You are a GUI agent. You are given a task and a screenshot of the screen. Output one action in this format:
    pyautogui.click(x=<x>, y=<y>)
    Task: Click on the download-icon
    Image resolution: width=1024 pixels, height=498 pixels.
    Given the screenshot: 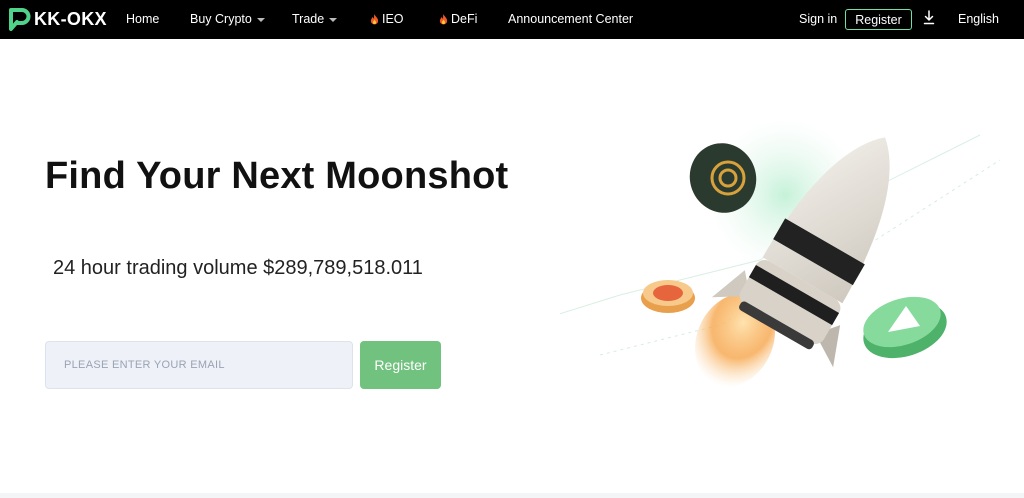 What is the action you would take?
    pyautogui.click(x=929, y=18)
    